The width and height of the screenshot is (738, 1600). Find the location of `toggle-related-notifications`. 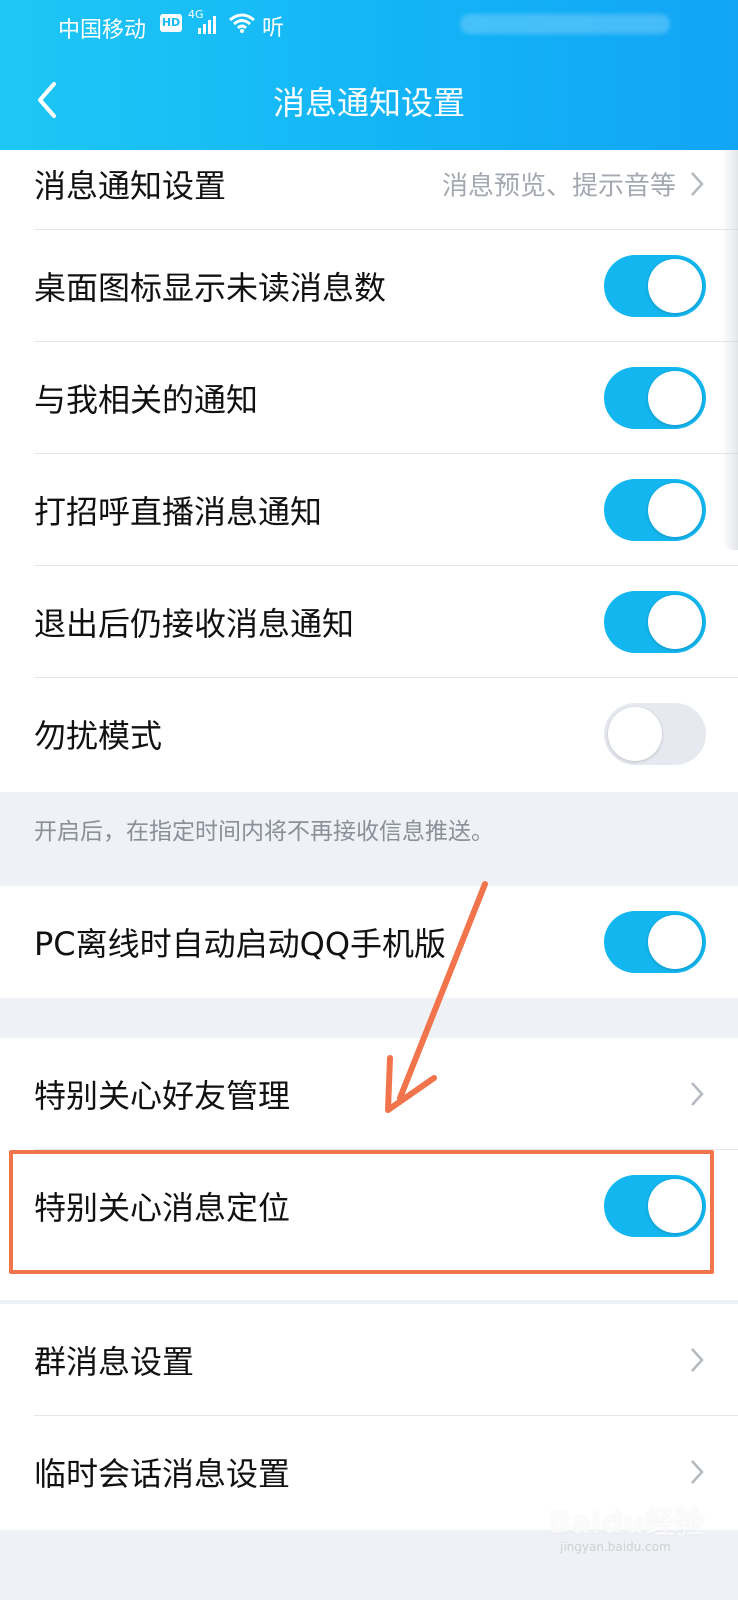

toggle-related-notifications is located at coordinates (655, 398).